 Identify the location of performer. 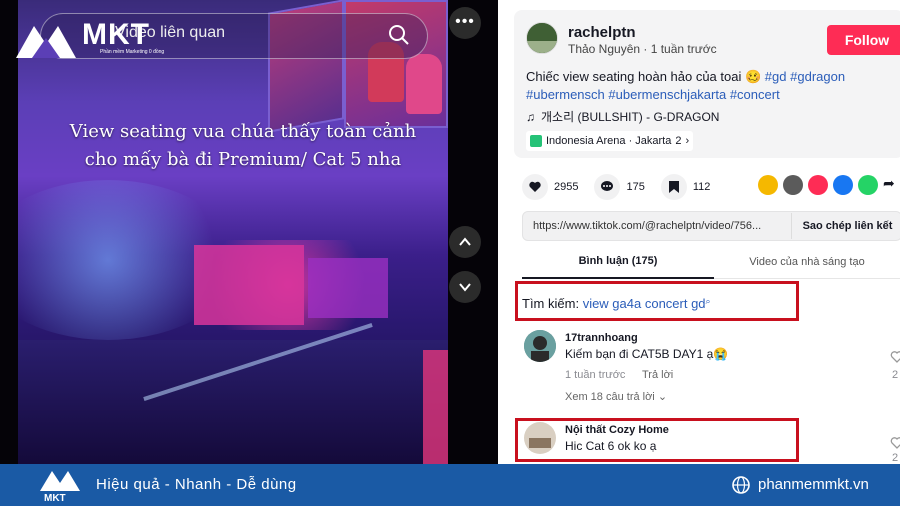
(424, 84).